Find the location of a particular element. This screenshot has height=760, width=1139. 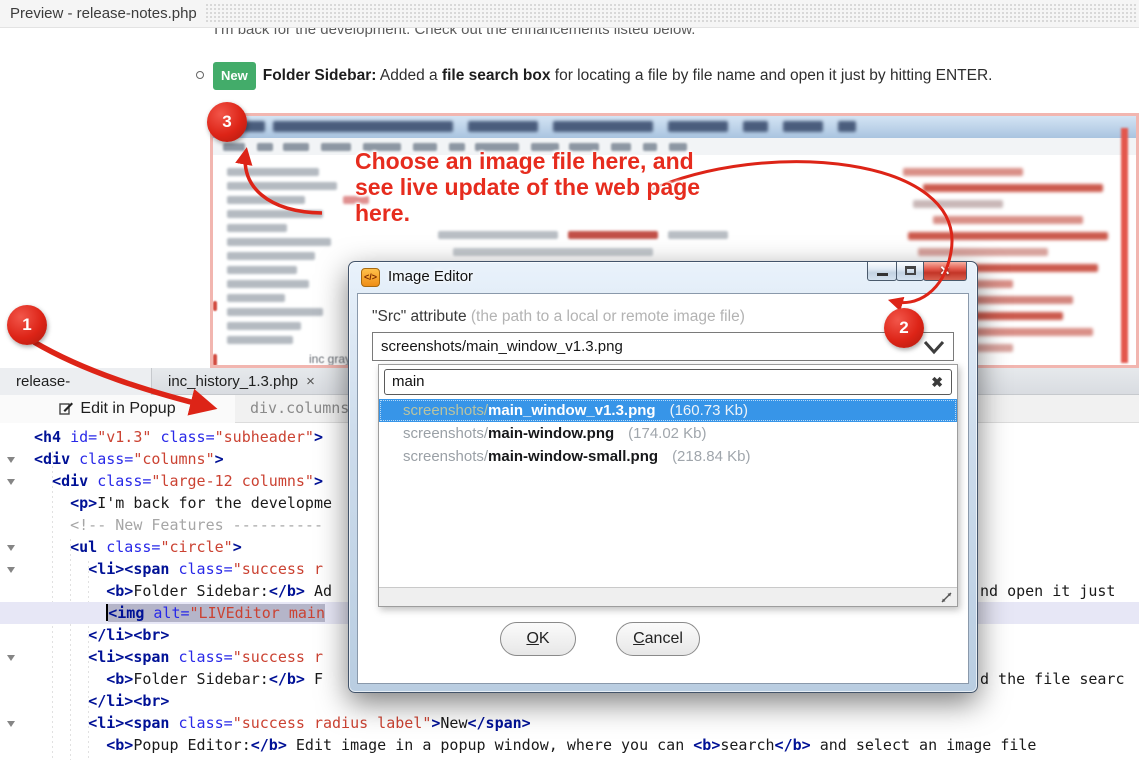

list-bullet-icon is located at coordinates (200, 75).